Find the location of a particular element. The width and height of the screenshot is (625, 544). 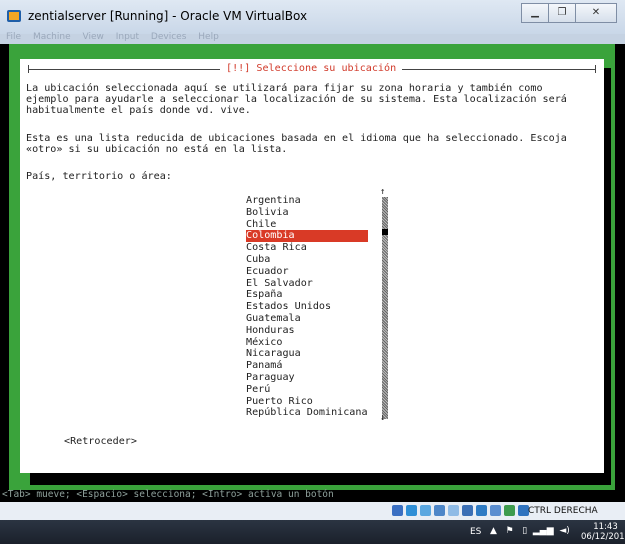

menu-devices: Devices is located at coordinates (168, 37).